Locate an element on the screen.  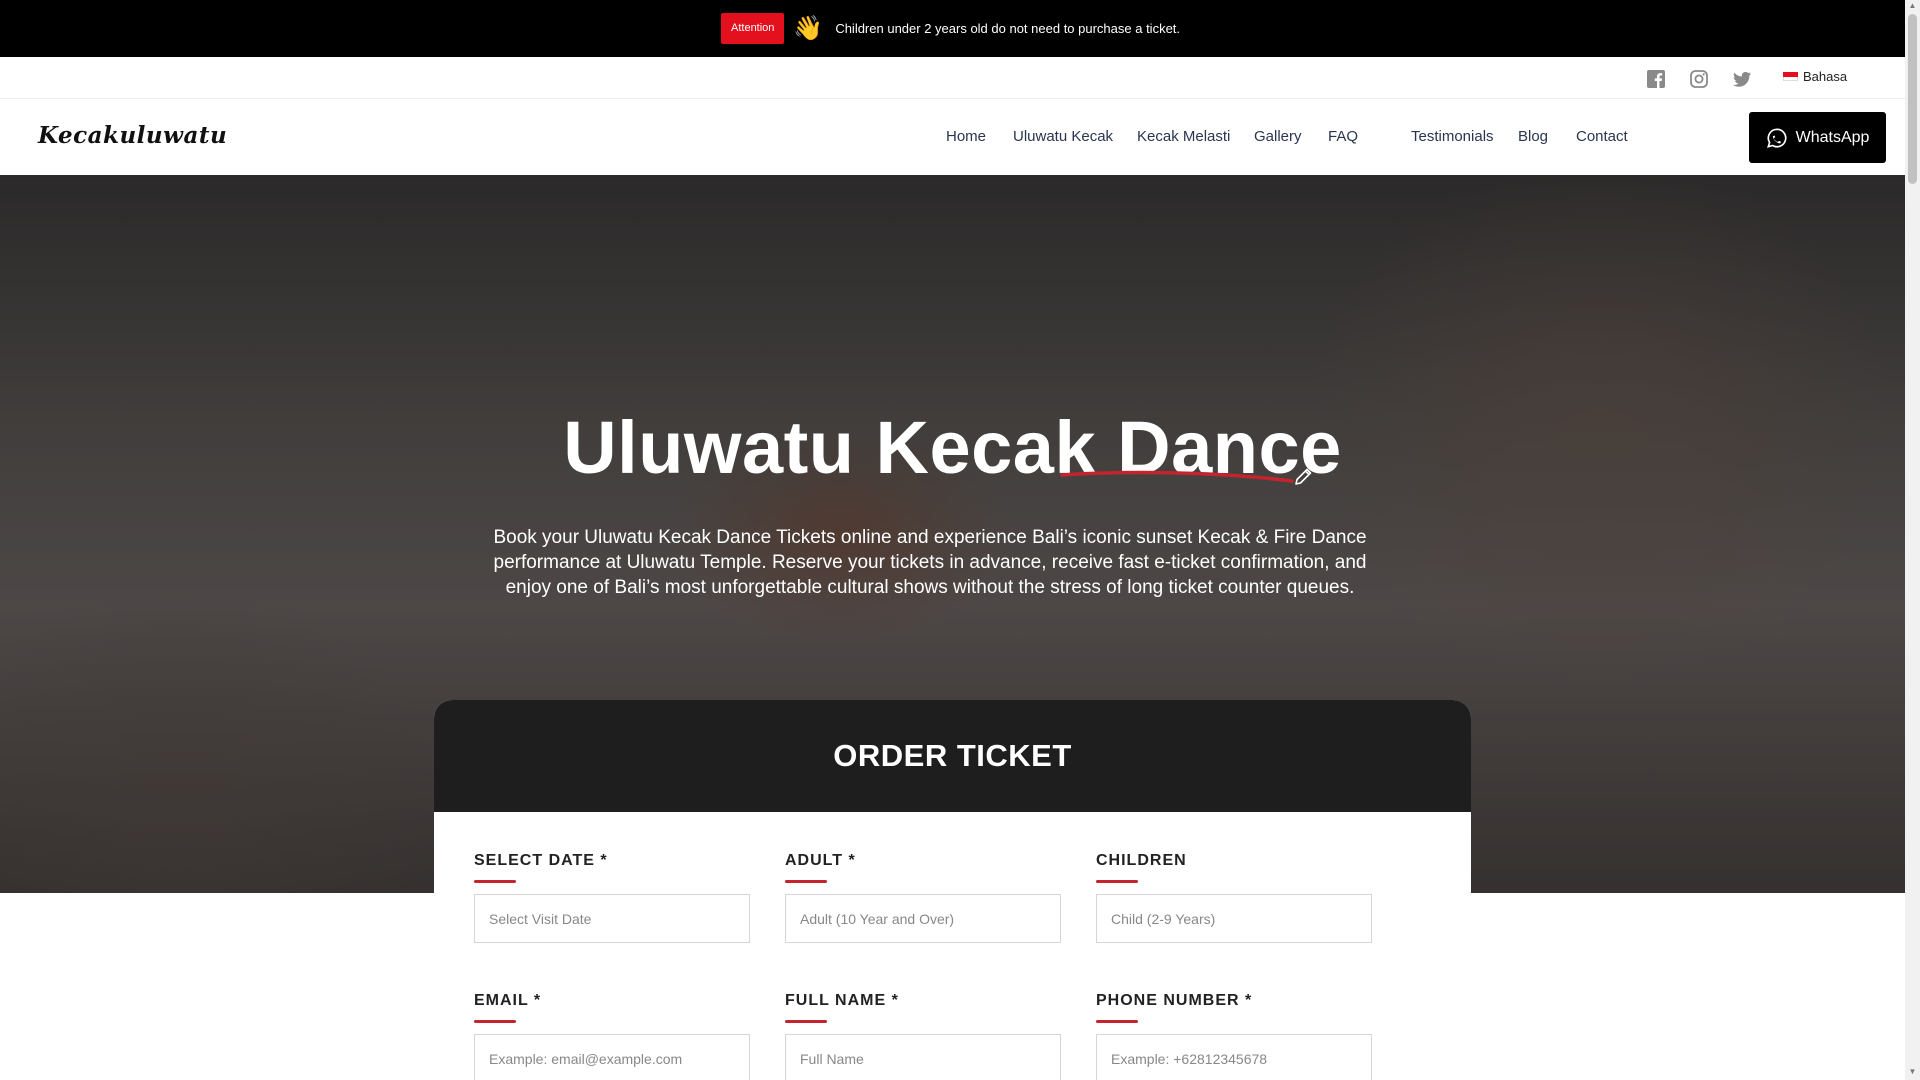
whatsapp-label: WhatsApp is located at coordinates (1832, 137).